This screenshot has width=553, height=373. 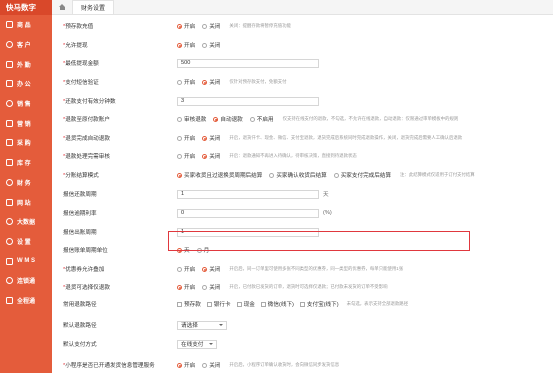 What do you see at coordinates (142, 45) in the screenshot?
I see `row-allow-withdraw: *允许提现 开启 关闭` at bounding box center [142, 45].